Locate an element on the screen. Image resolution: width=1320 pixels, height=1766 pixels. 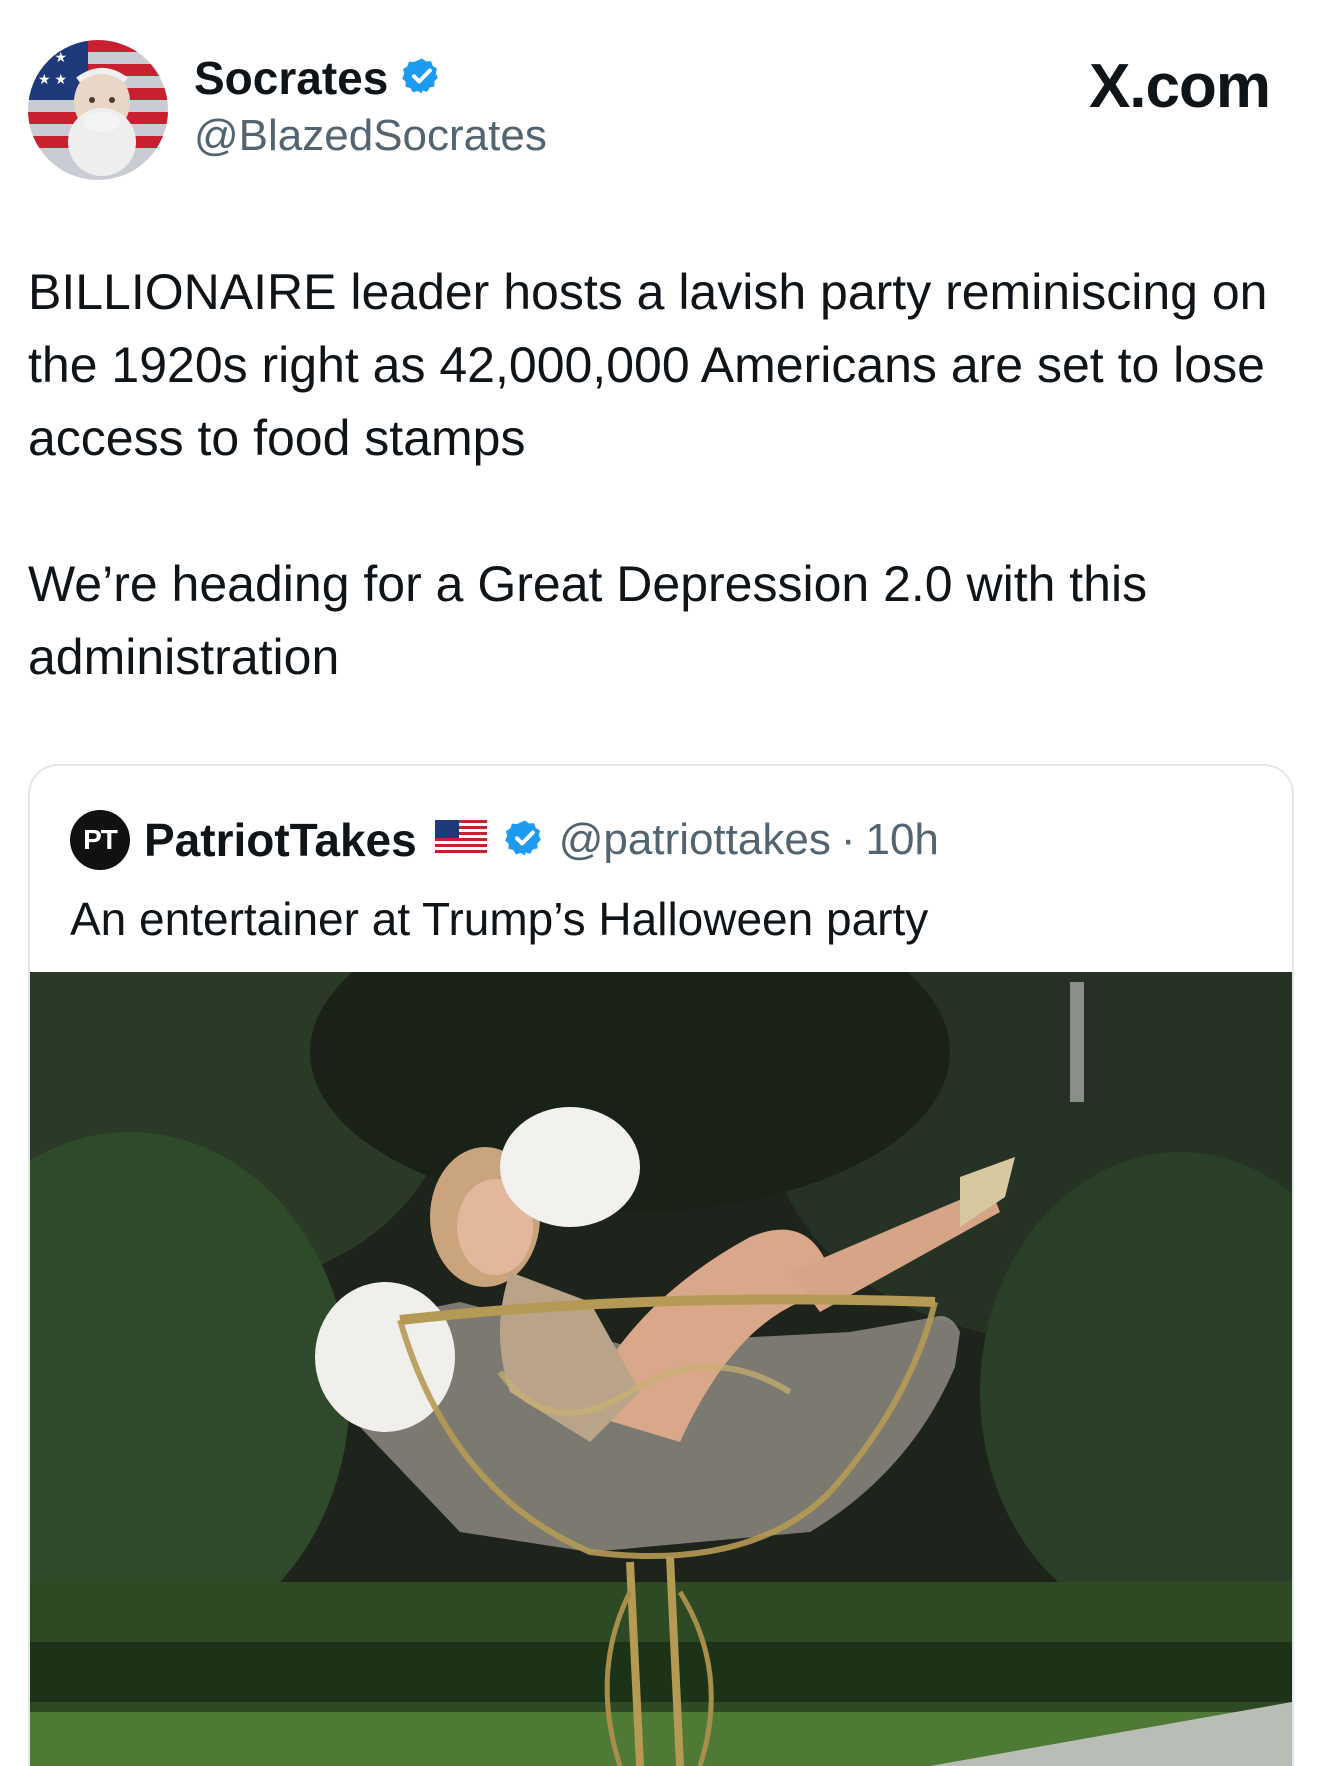
author-handle: @BlazedSocrates is located at coordinates (370, 136).